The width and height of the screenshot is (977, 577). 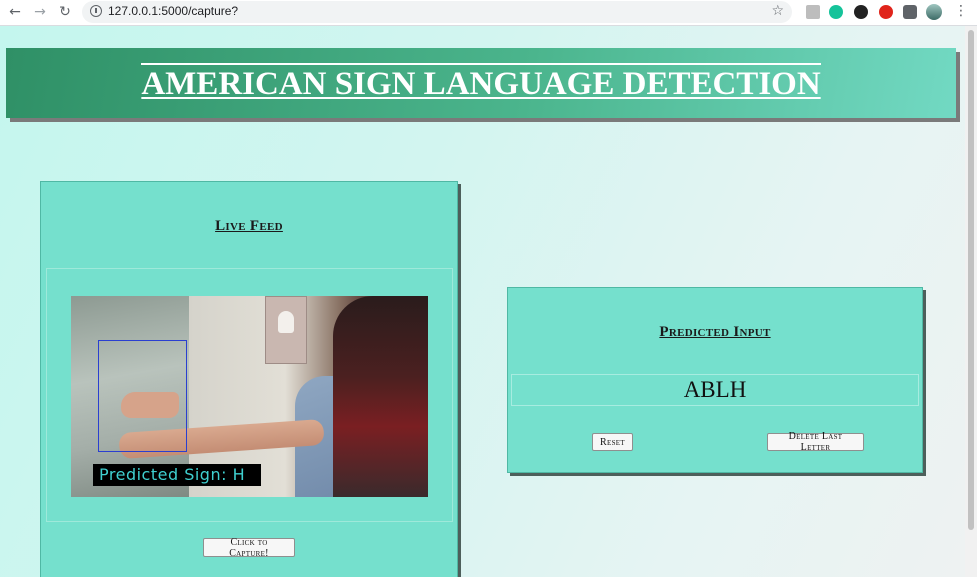 I want to click on vertical-scrollbar, so click(x=971, y=301).